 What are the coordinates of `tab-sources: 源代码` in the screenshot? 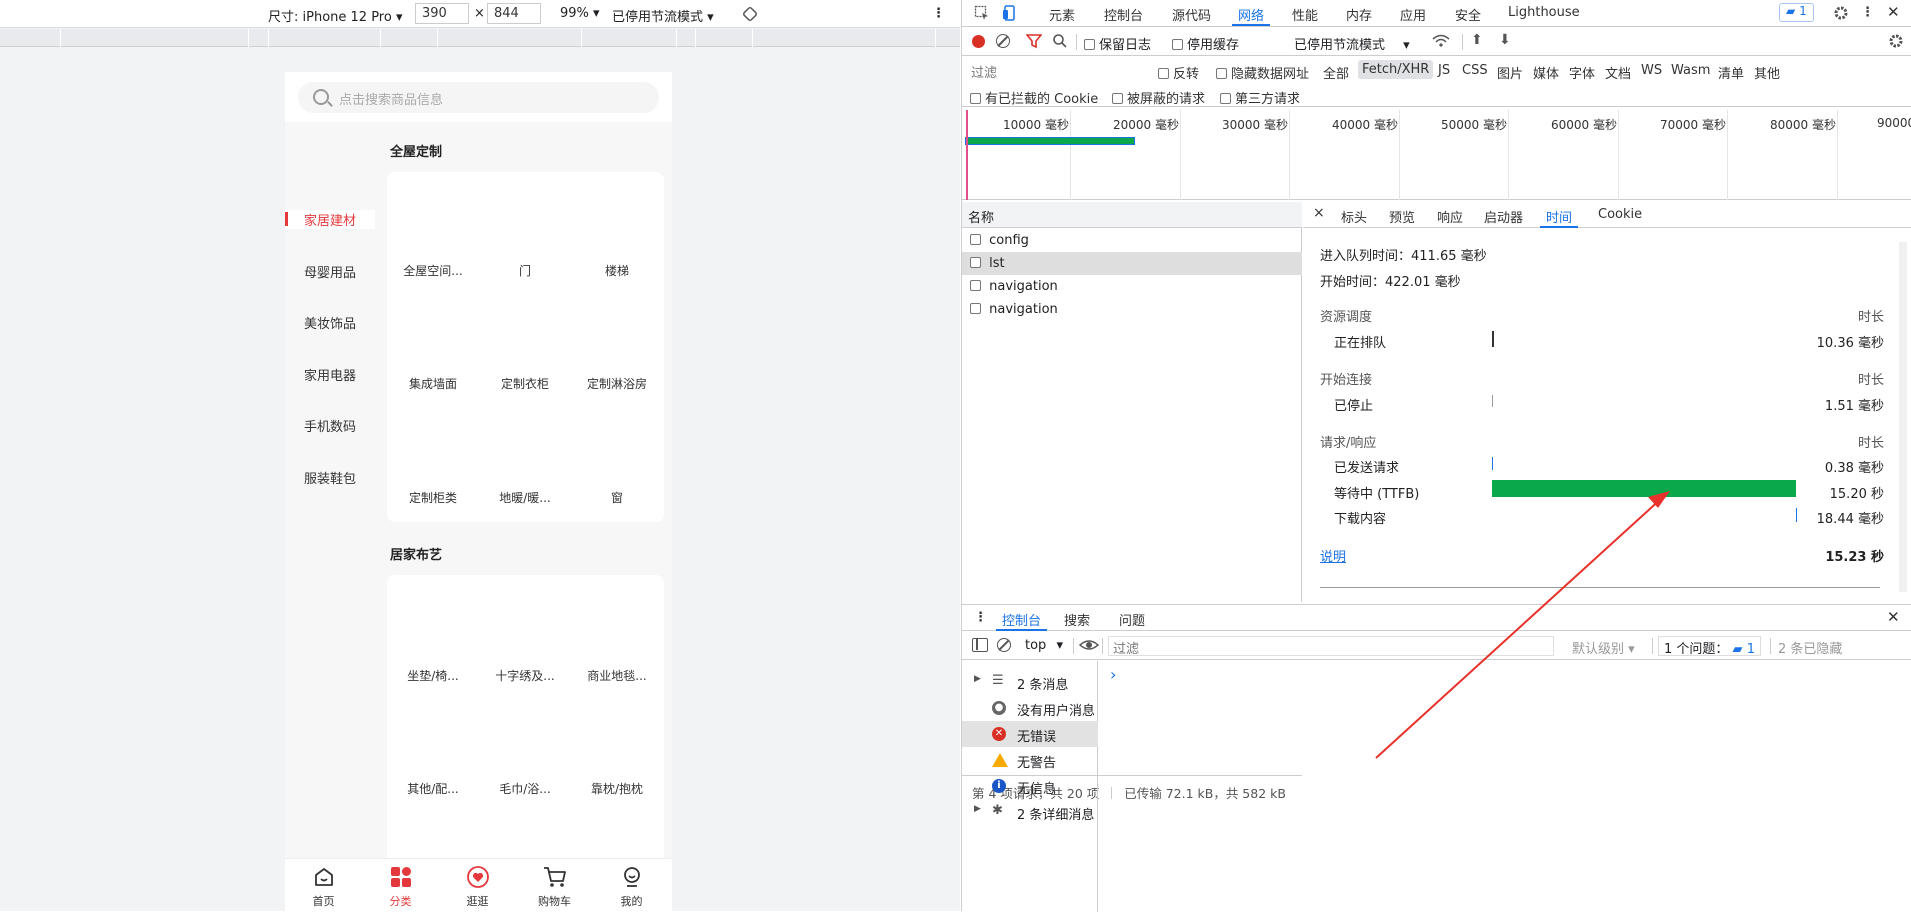 It's located at (1191, 14).